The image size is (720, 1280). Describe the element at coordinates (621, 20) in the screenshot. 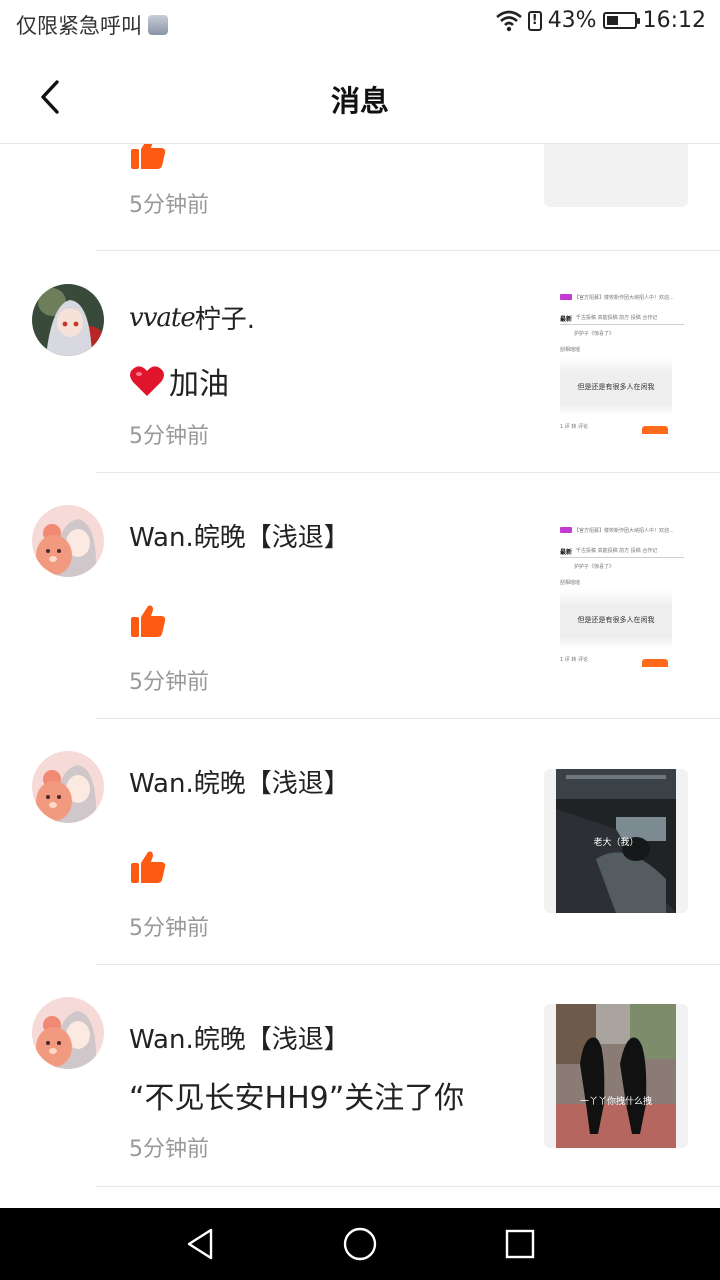

I see `battery-icon` at that location.